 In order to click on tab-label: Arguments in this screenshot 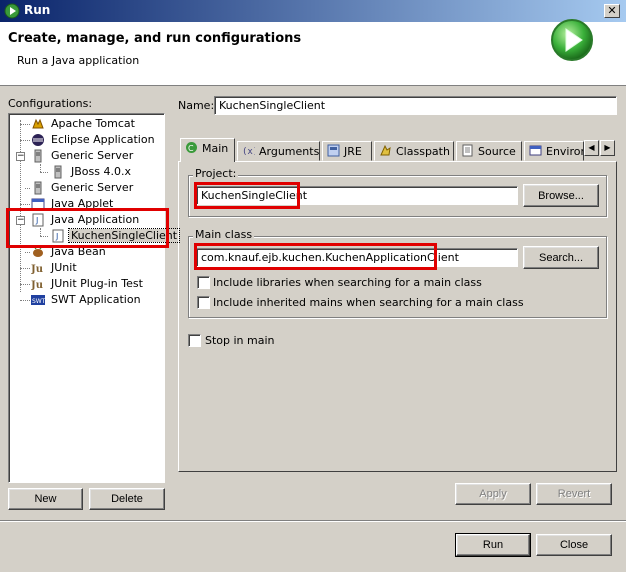, I will do `click(289, 151)`.